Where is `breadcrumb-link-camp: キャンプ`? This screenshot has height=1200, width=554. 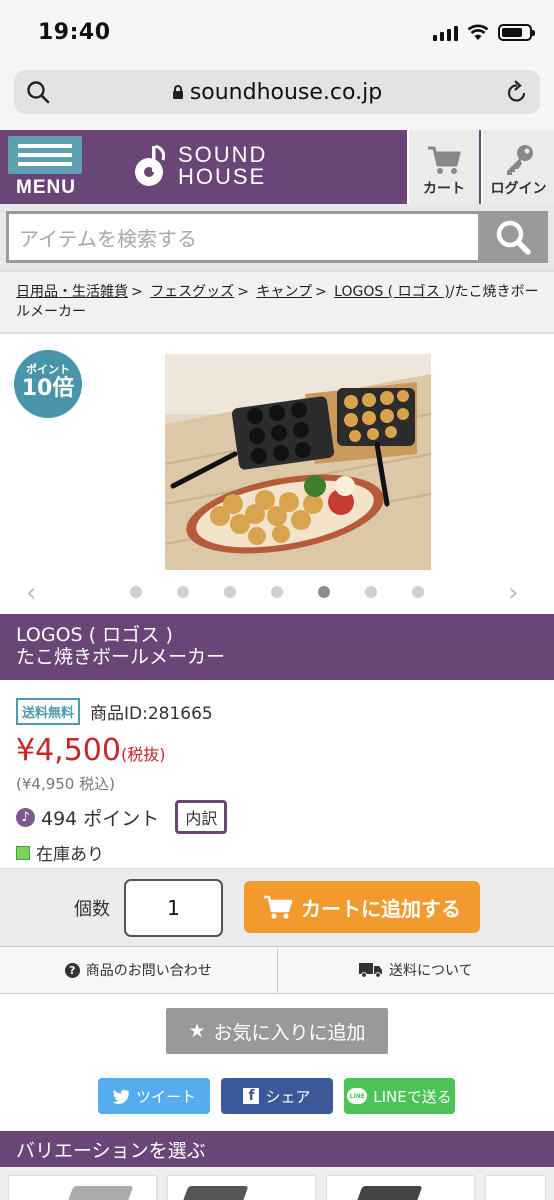 breadcrumb-link-camp: キャンプ is located at coordinates (284, 292).